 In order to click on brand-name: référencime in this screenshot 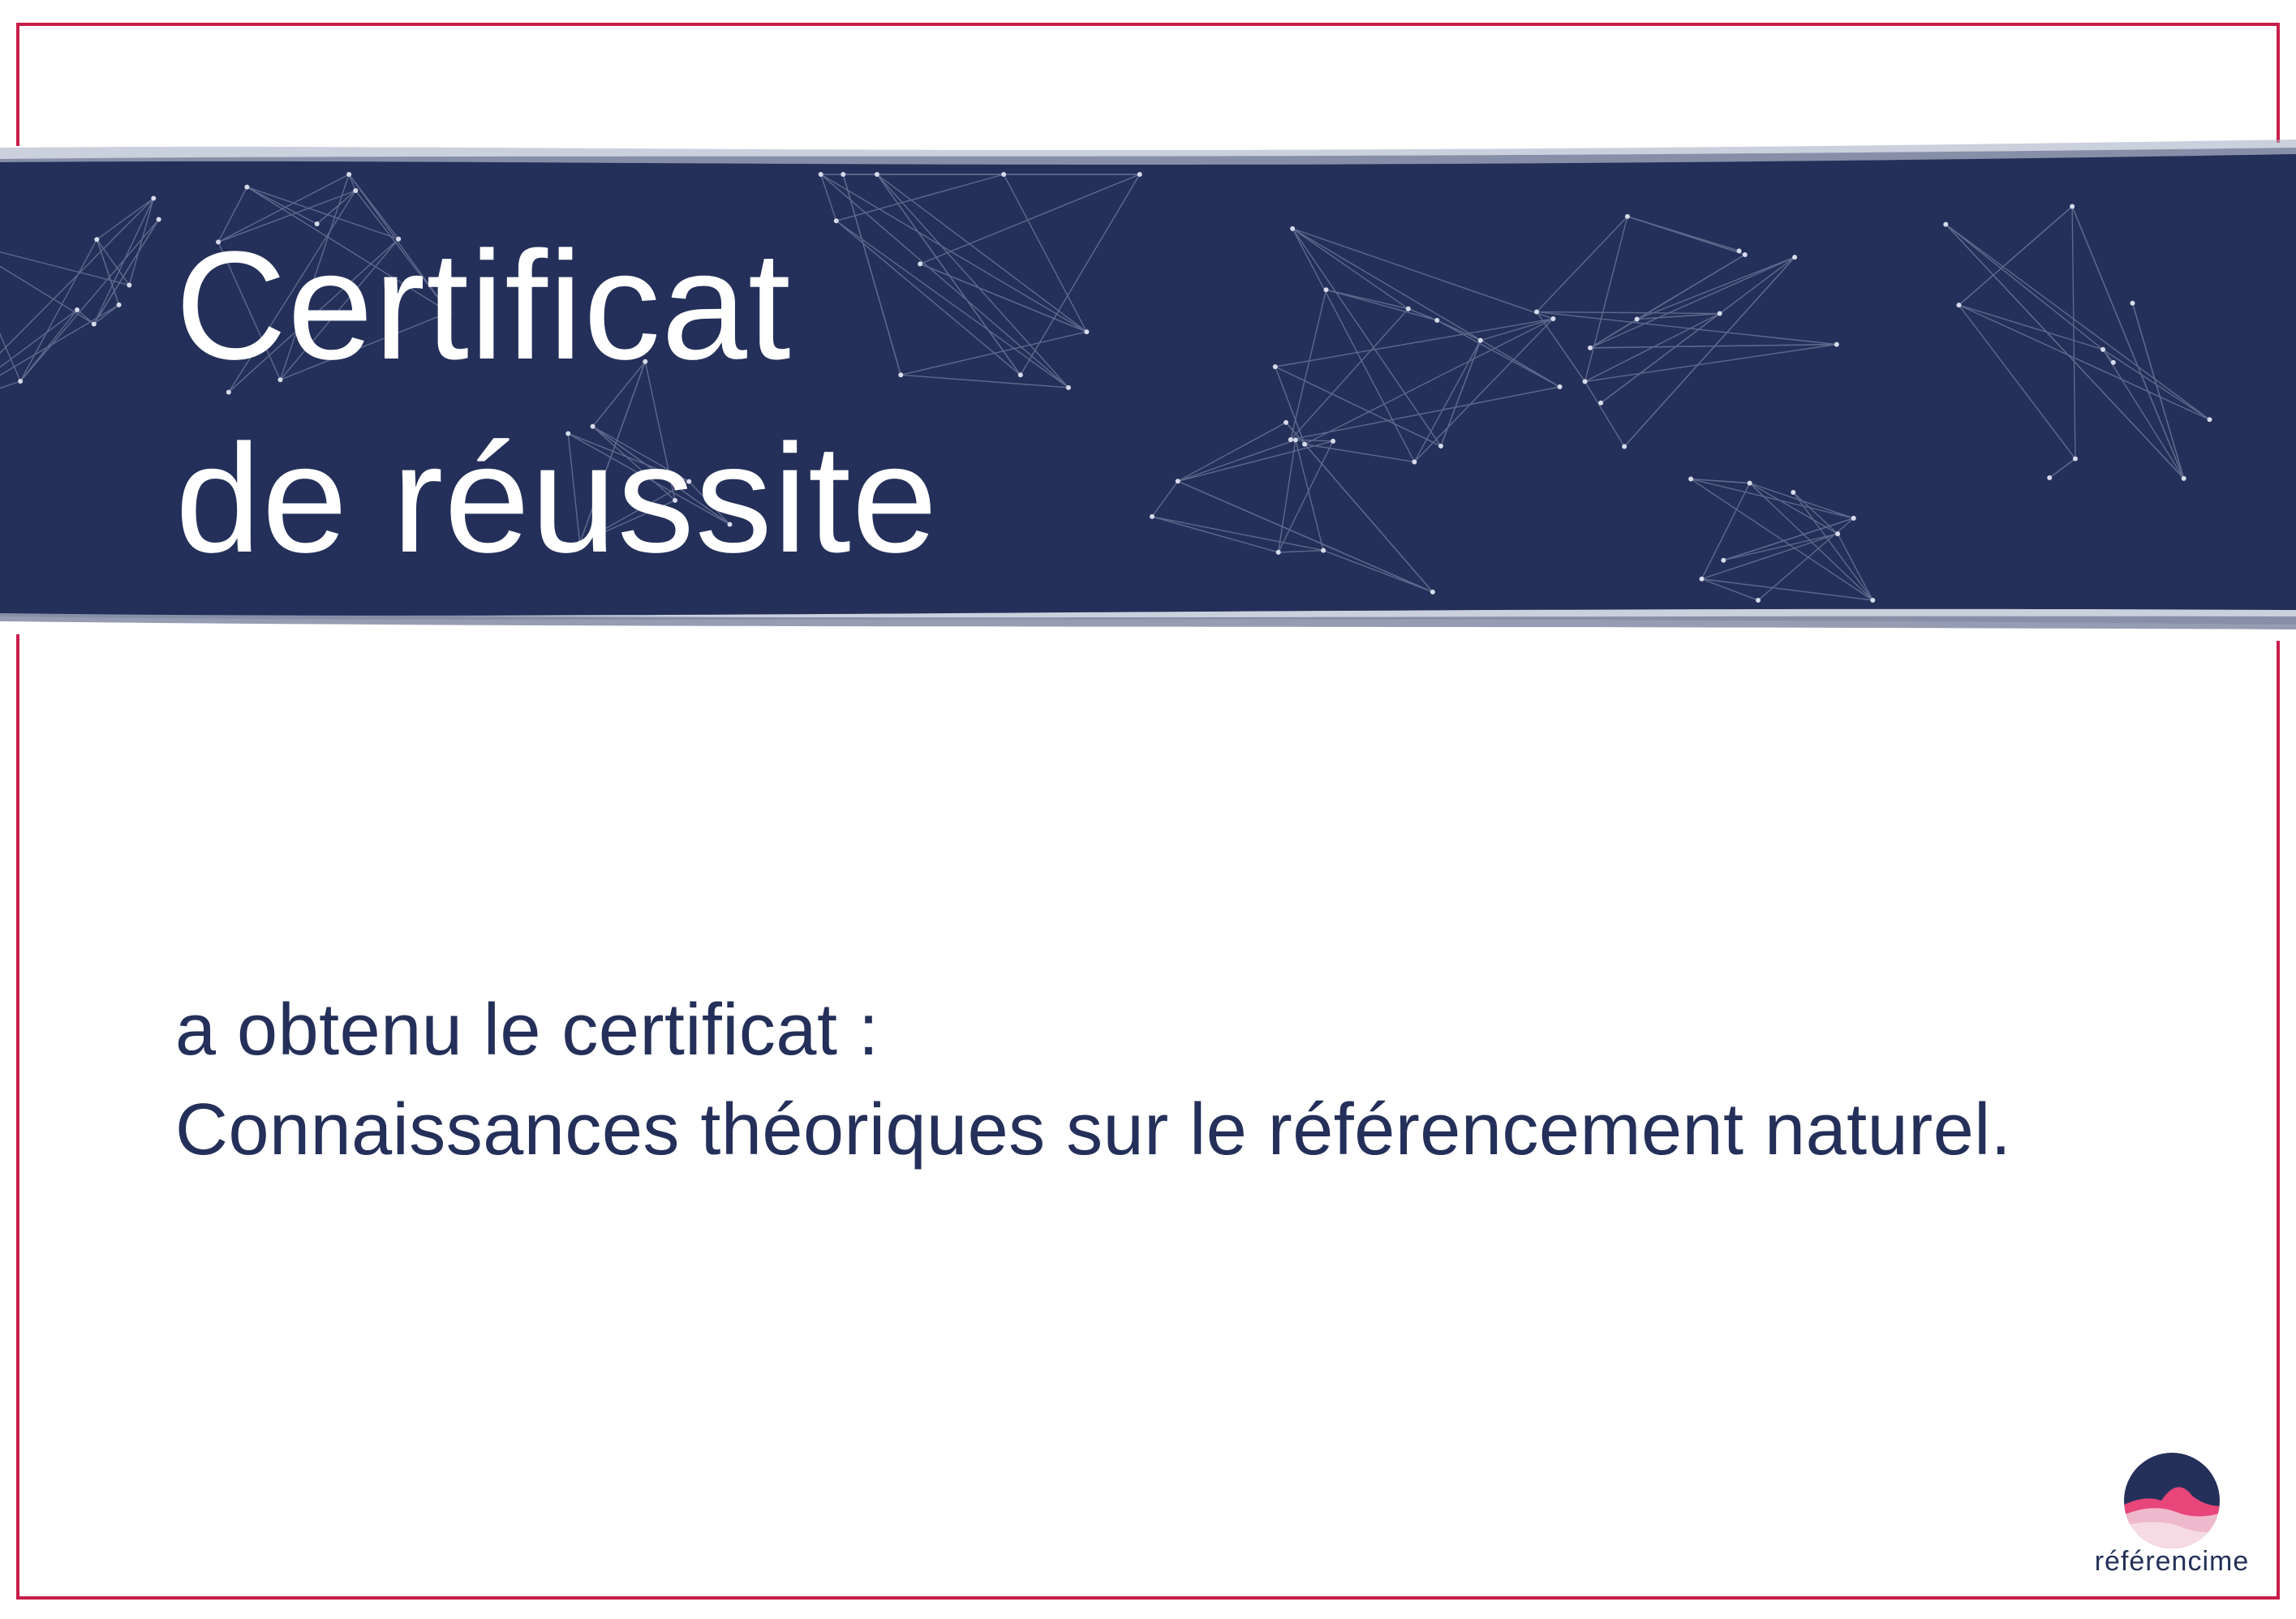, I will do `click(2172, 1562)`.